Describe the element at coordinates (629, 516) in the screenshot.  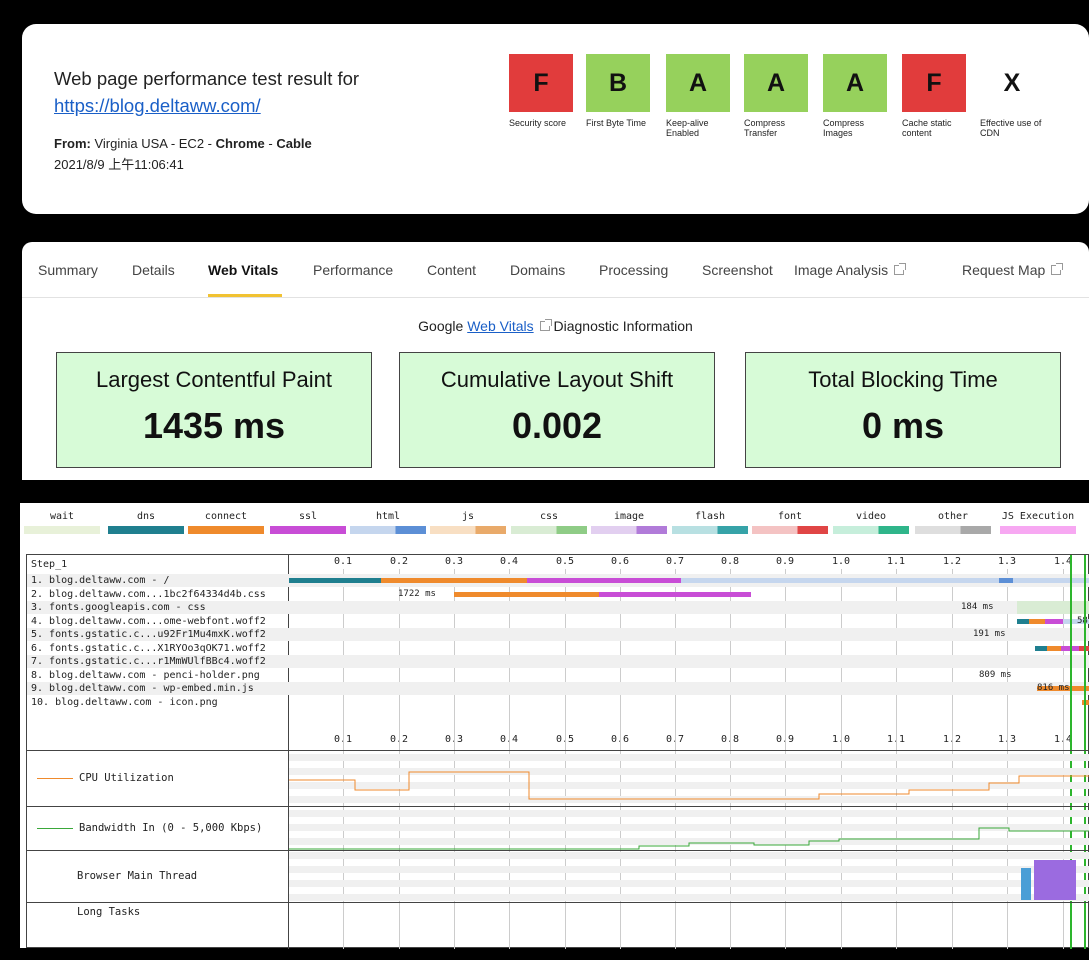
I see `legend-label: image` at that location.